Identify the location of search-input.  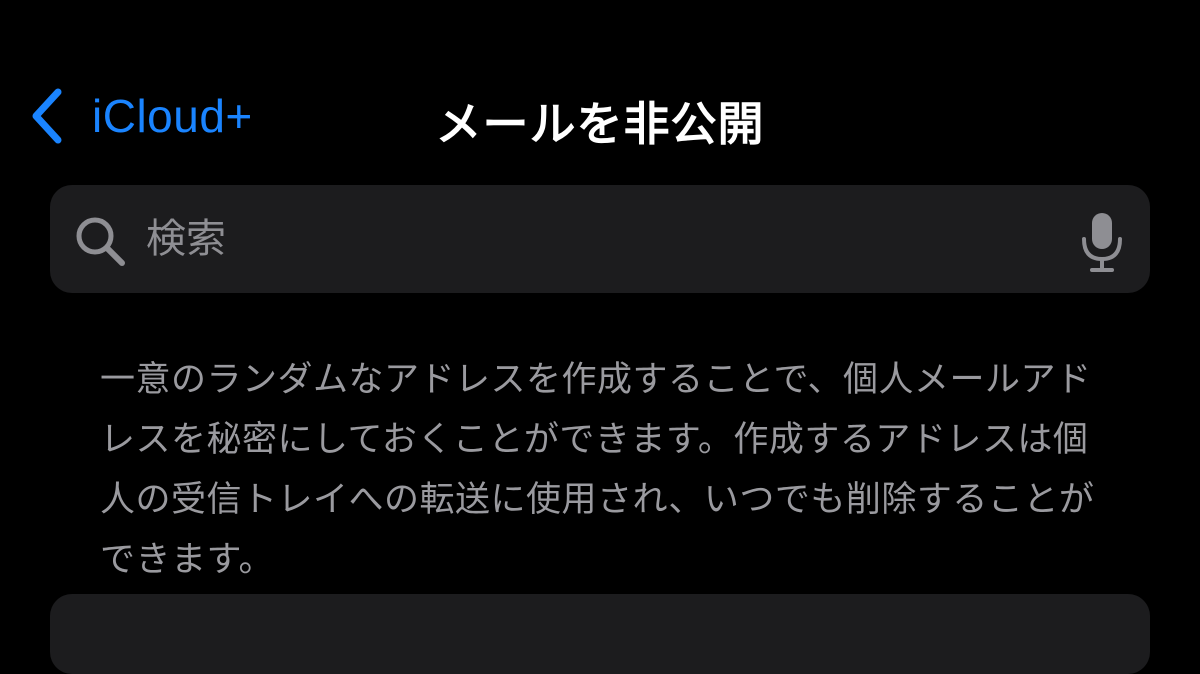
(596, 239).